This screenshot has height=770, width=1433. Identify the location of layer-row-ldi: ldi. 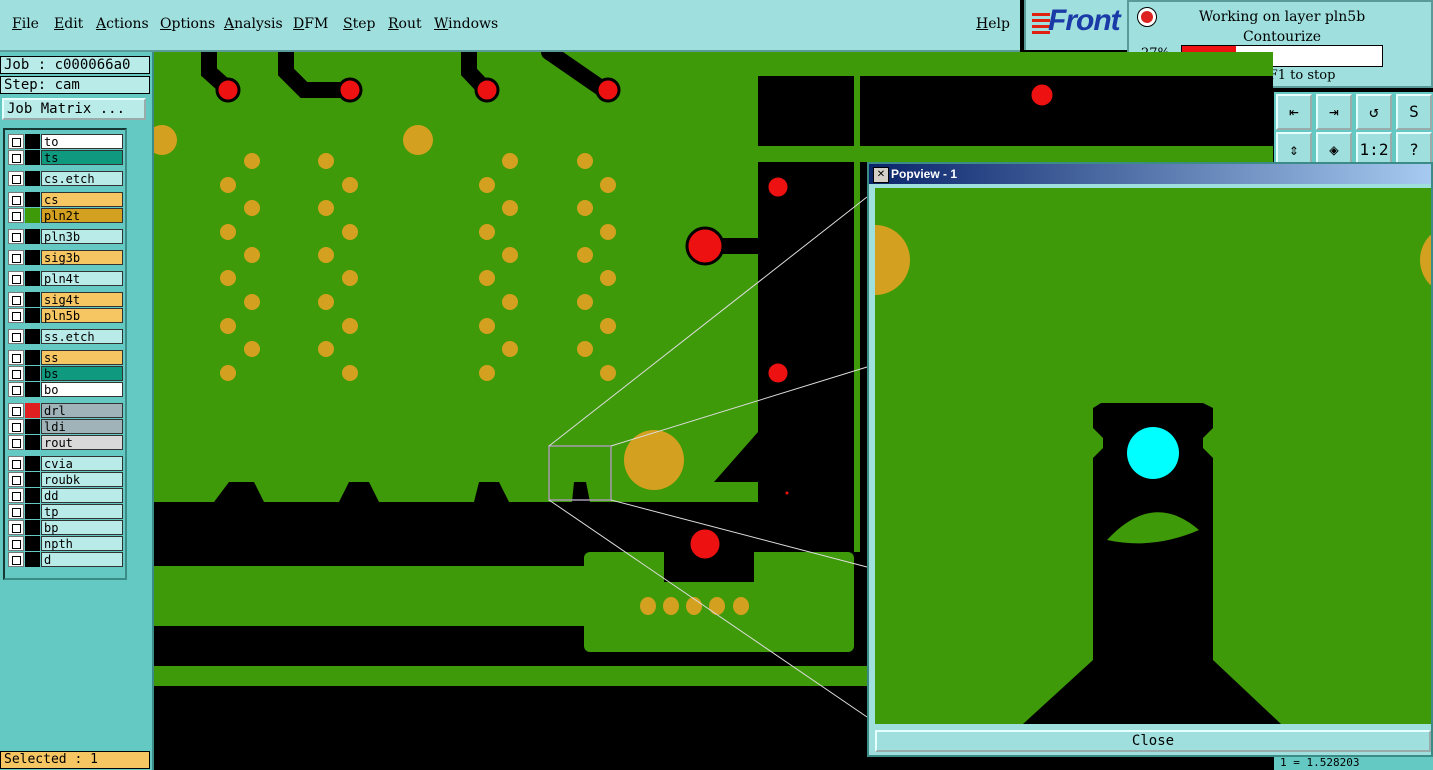
(65, 426).